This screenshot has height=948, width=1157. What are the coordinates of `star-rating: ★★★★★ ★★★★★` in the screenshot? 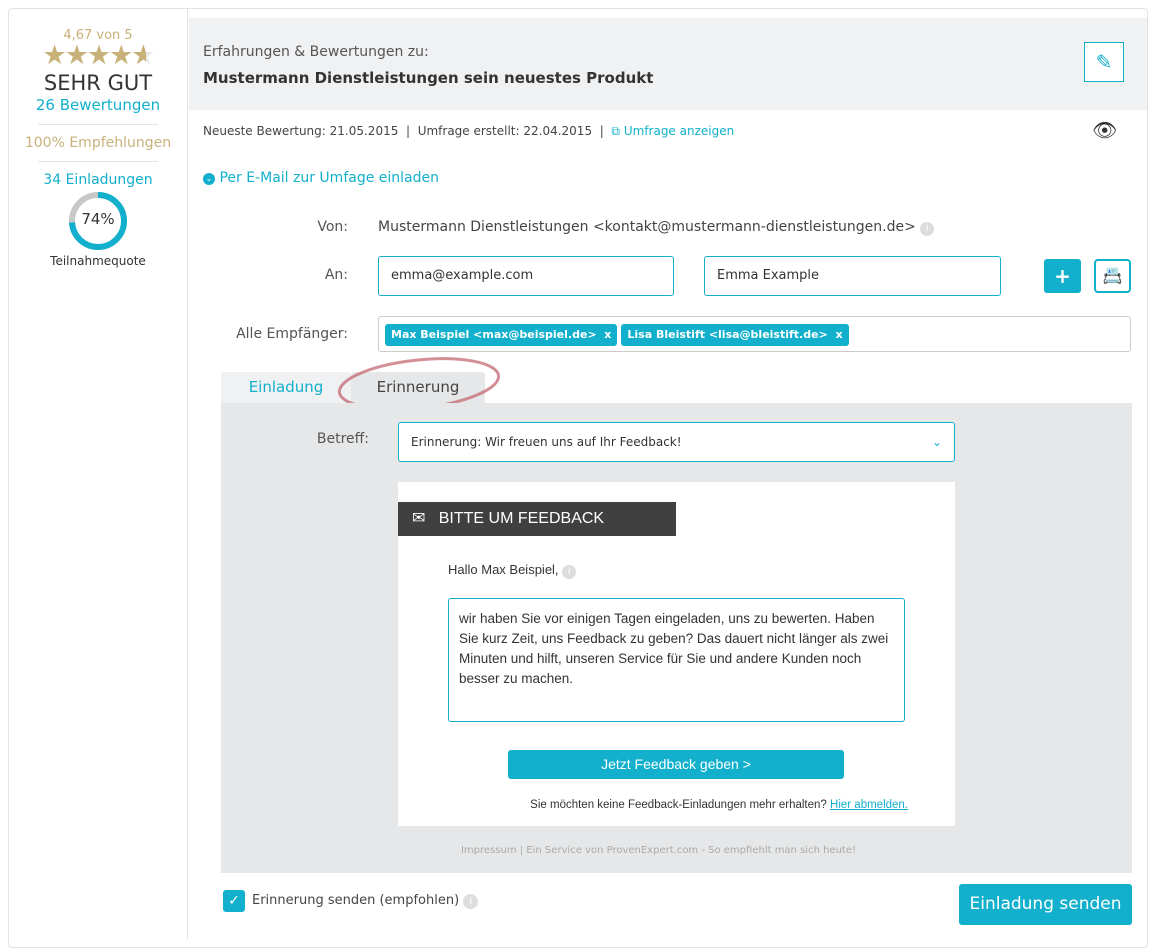 It's located at (98, 55).